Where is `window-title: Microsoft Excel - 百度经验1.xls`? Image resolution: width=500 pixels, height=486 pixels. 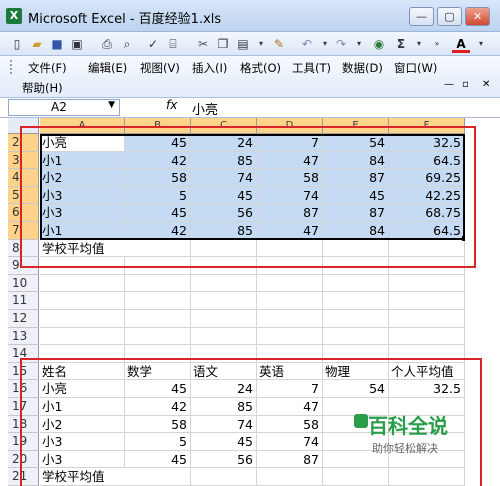 window-title: Microsoft Excel - 百度经验1.xls is located at coordinates (125, 19).